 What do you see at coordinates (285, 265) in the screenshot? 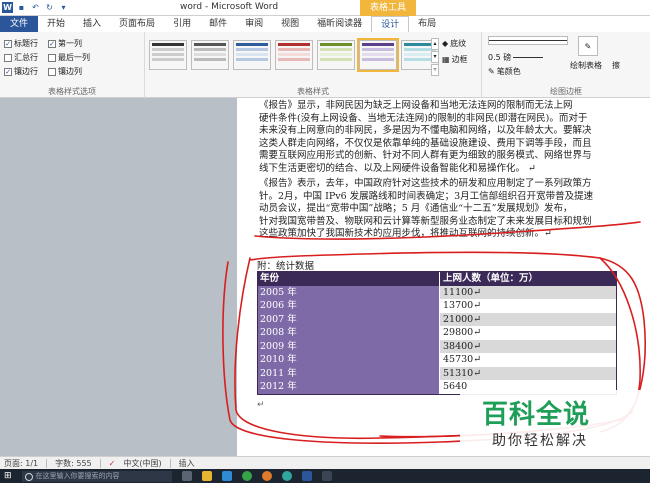
I see `appendix-heading: 附：统计数据` at bounding box center [285, 265].